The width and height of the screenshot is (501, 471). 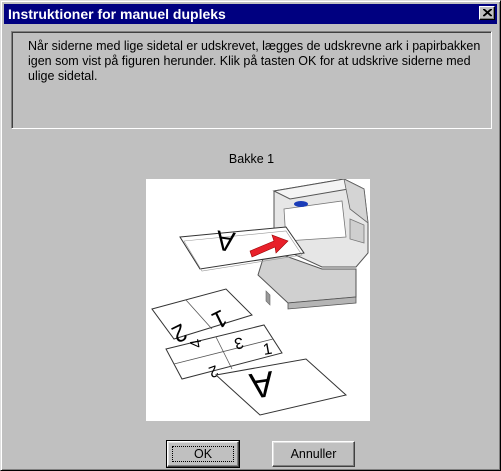 I want to click on tray-label: Bakke 1, so click(x=251, y=159).